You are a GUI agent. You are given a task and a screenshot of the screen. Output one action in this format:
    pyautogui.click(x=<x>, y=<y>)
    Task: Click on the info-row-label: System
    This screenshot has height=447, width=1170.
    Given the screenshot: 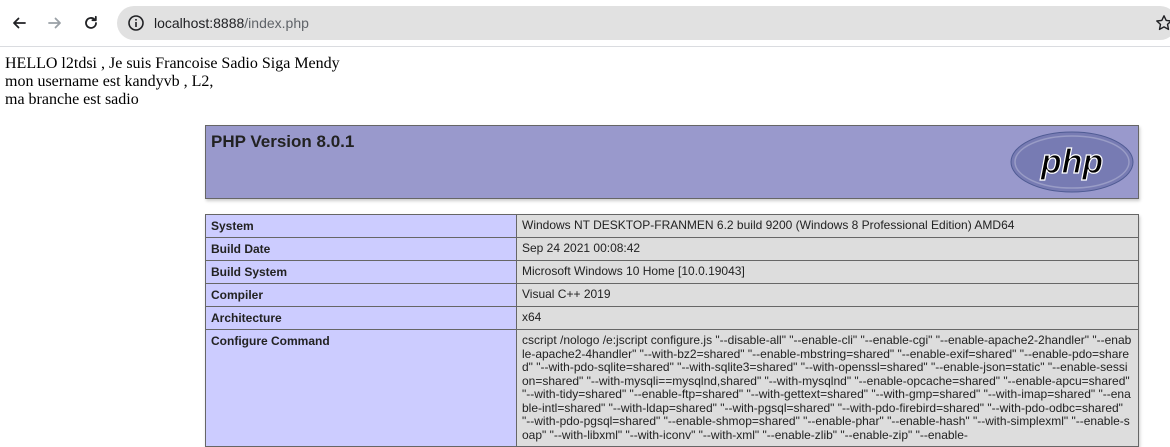 What is the action you would take?
    pyautogui.click(x=361, y=226)
    